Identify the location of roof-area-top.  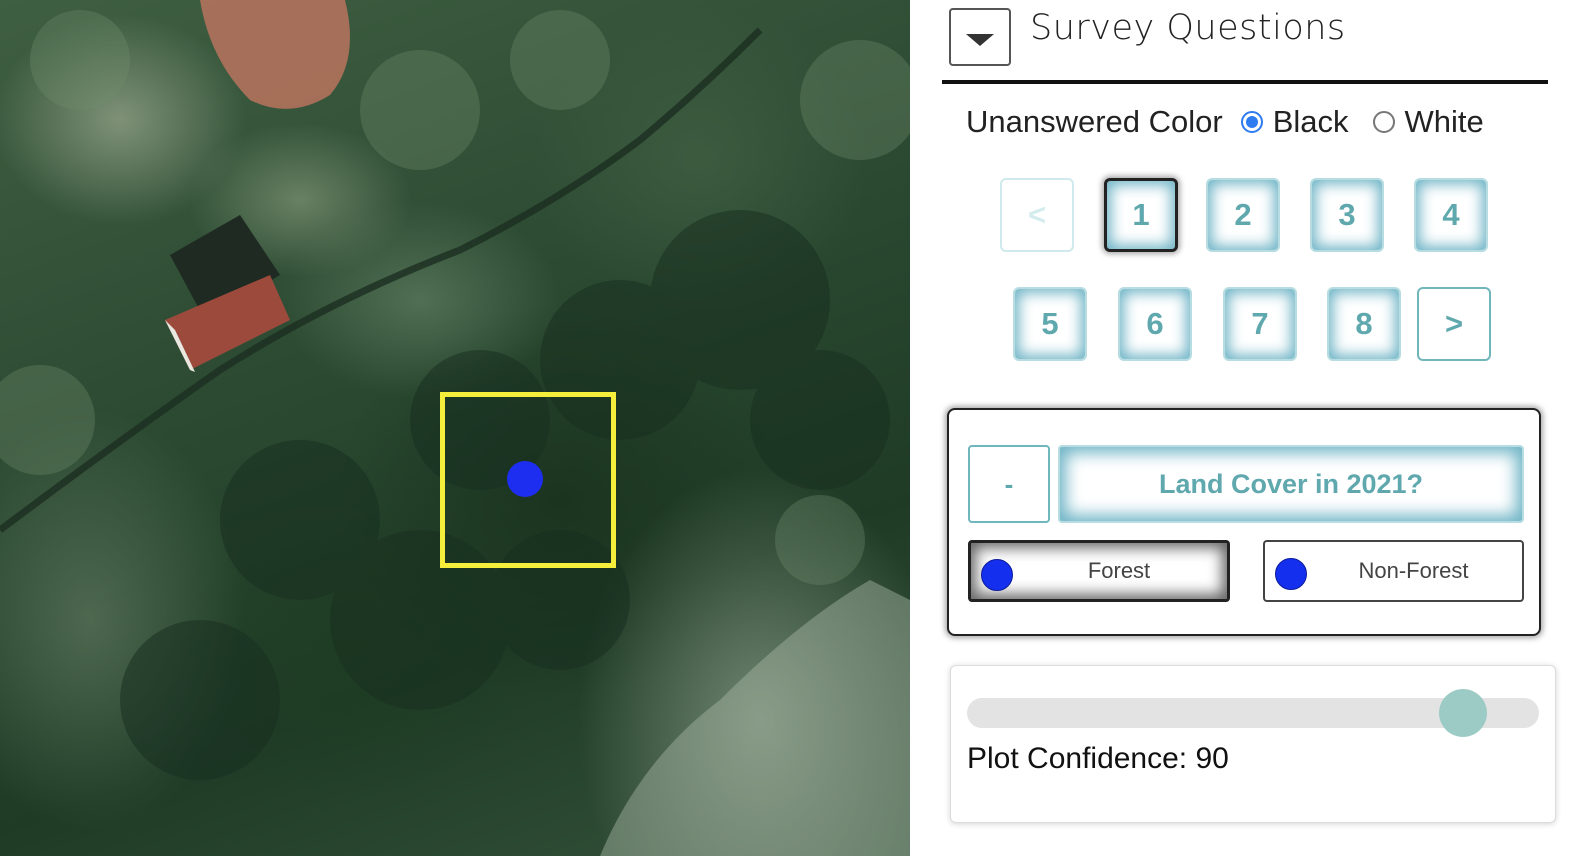
(275, 54).